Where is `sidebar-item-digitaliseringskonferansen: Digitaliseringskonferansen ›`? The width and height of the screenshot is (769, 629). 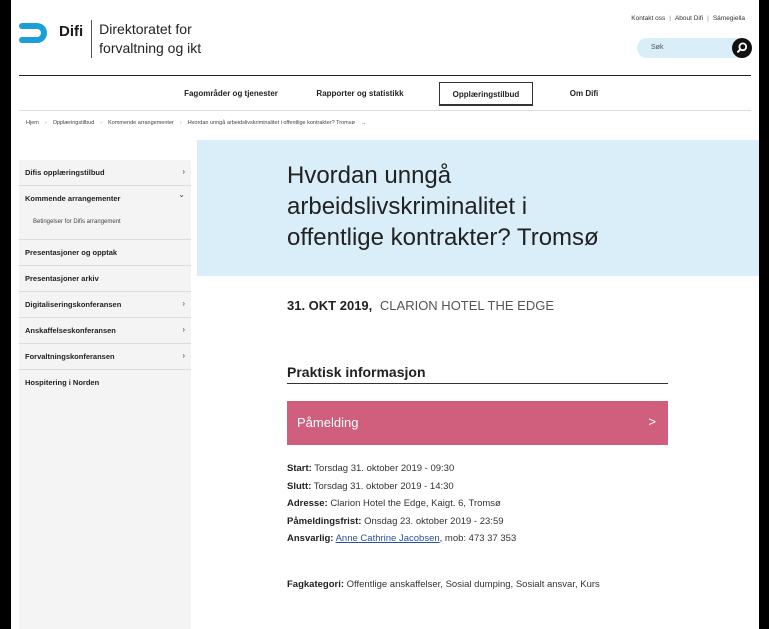
sidebar-item-digitaliseringskonferansen: Digitaliseringskonferansen › is located at coordinates (105, 305).